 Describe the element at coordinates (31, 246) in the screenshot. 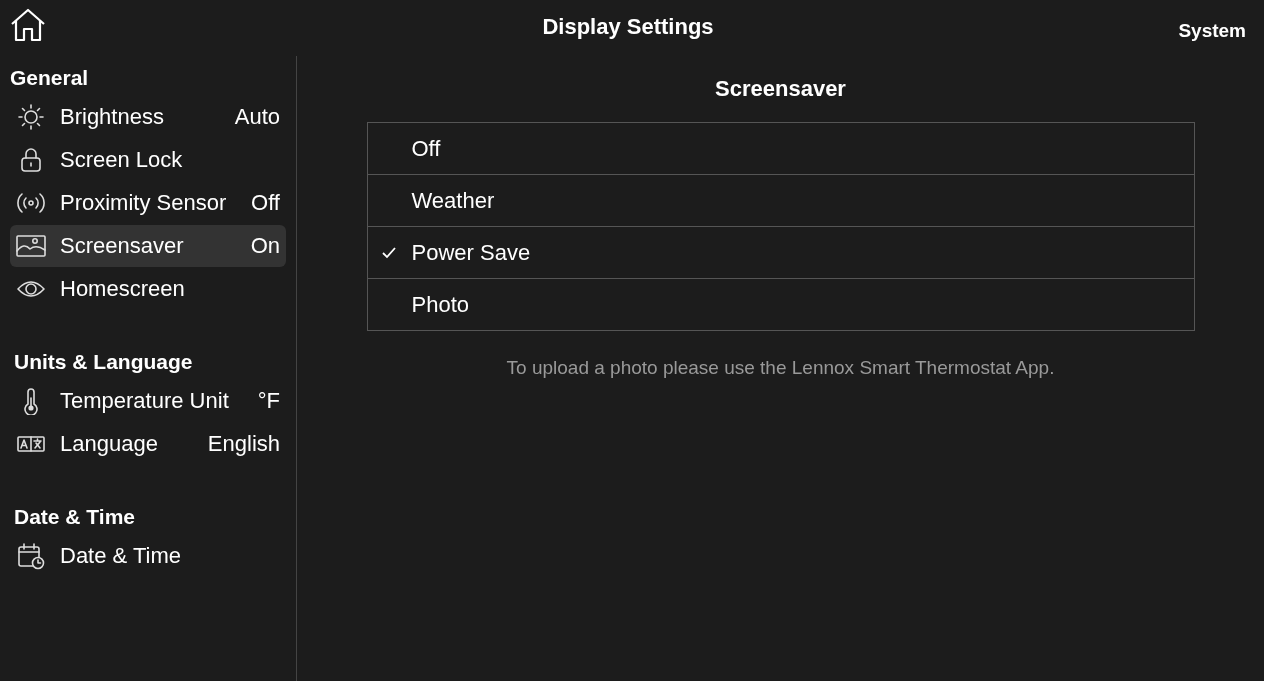

I see `image-icon` at that location.